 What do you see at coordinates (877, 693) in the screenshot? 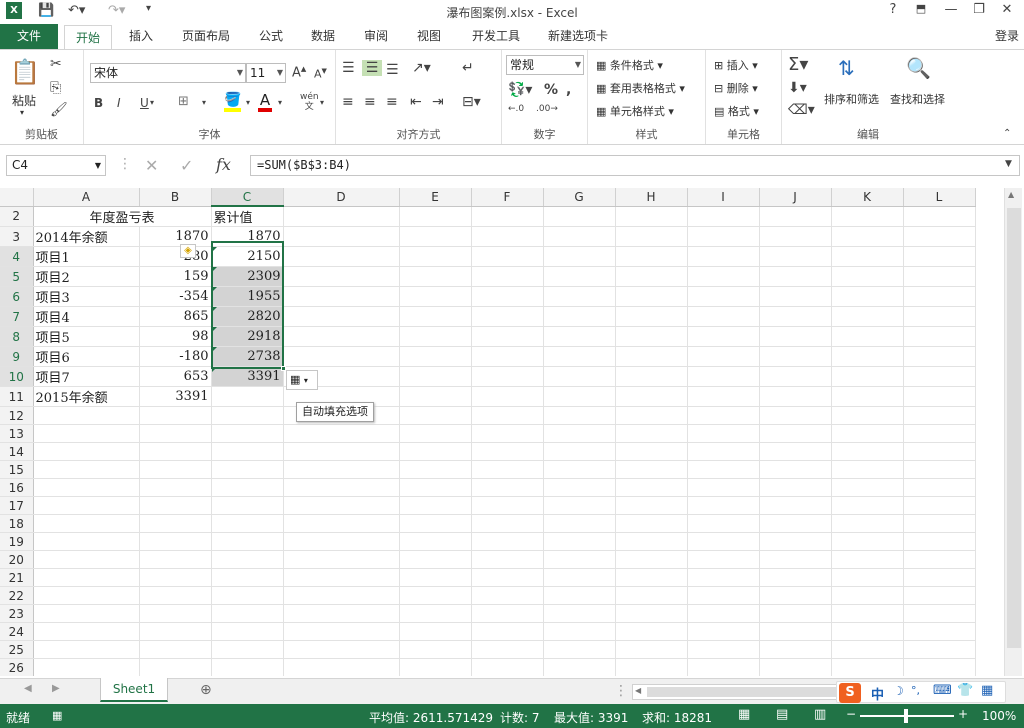
I see `ime-mode: 中` at bounding box center [877, 693].